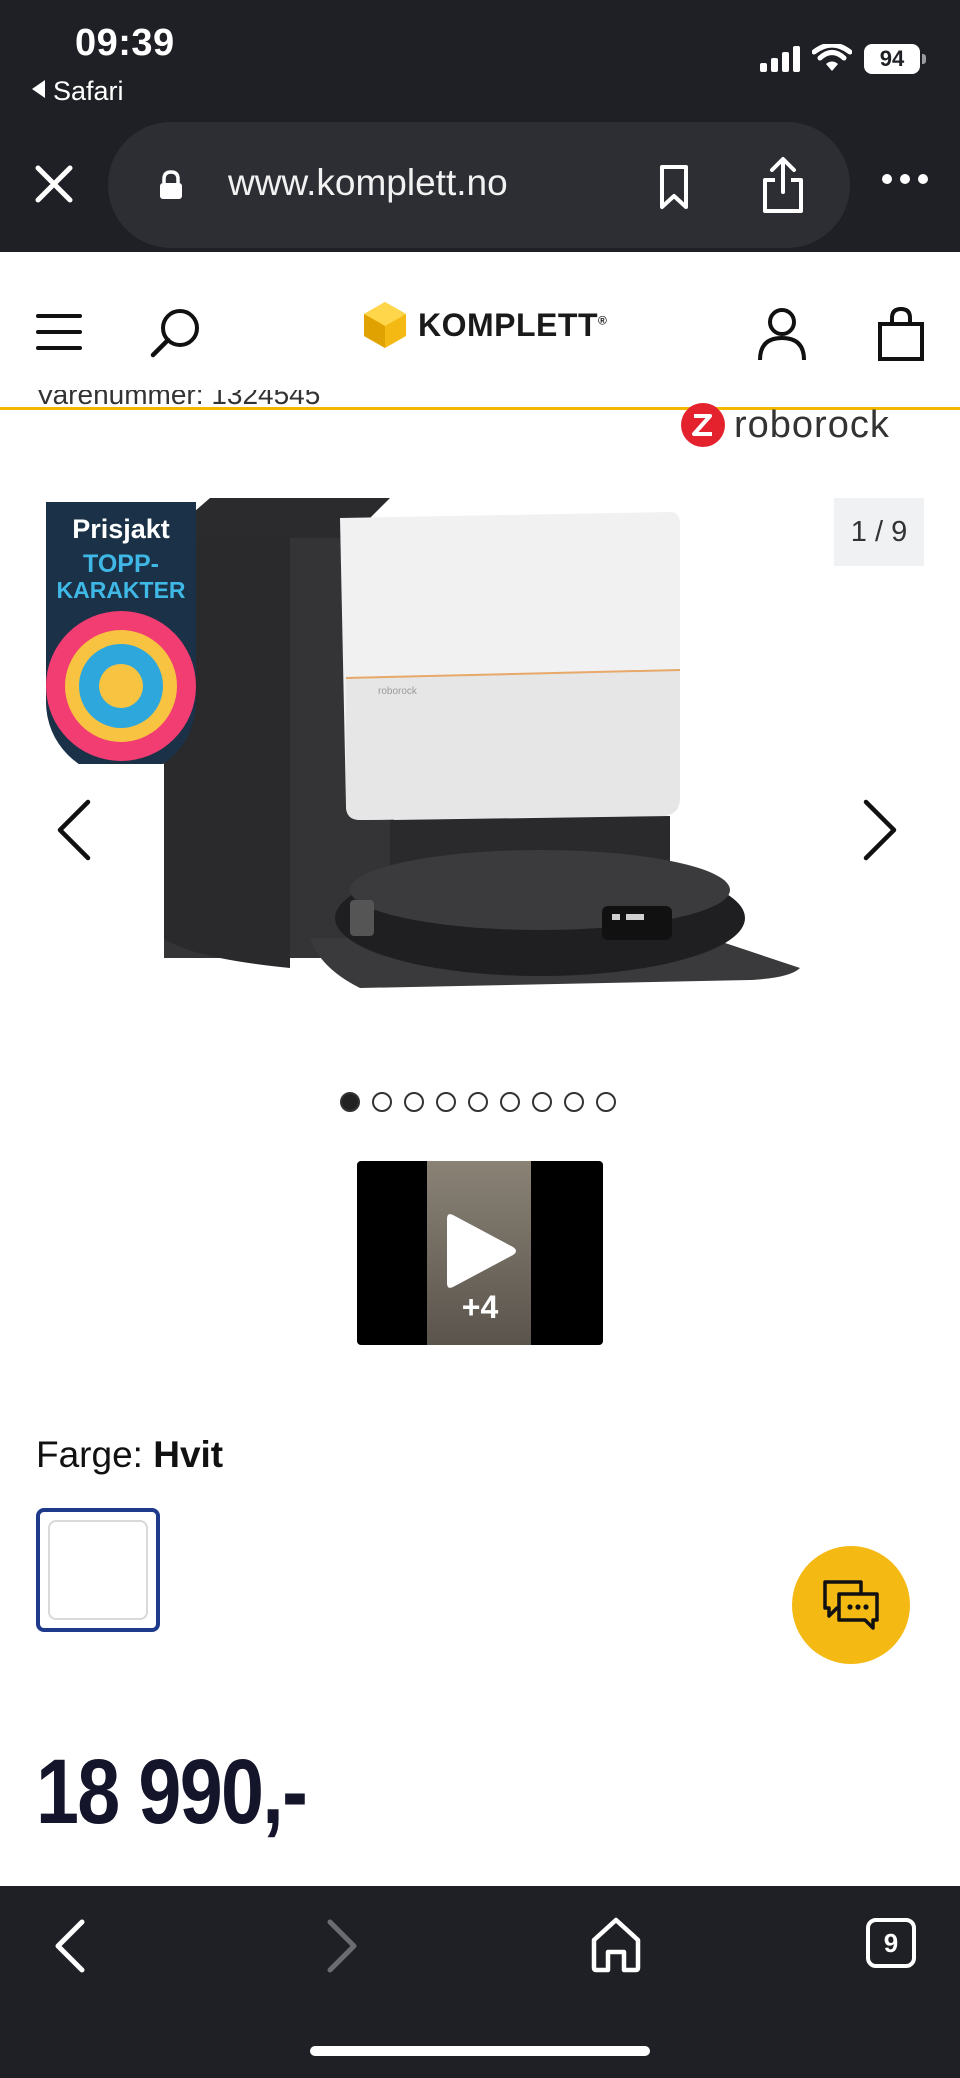  What do you see at coordinates (125, 43) in the screenshot?
I see `status-time: 09:39` at bounding box center [125, 43].